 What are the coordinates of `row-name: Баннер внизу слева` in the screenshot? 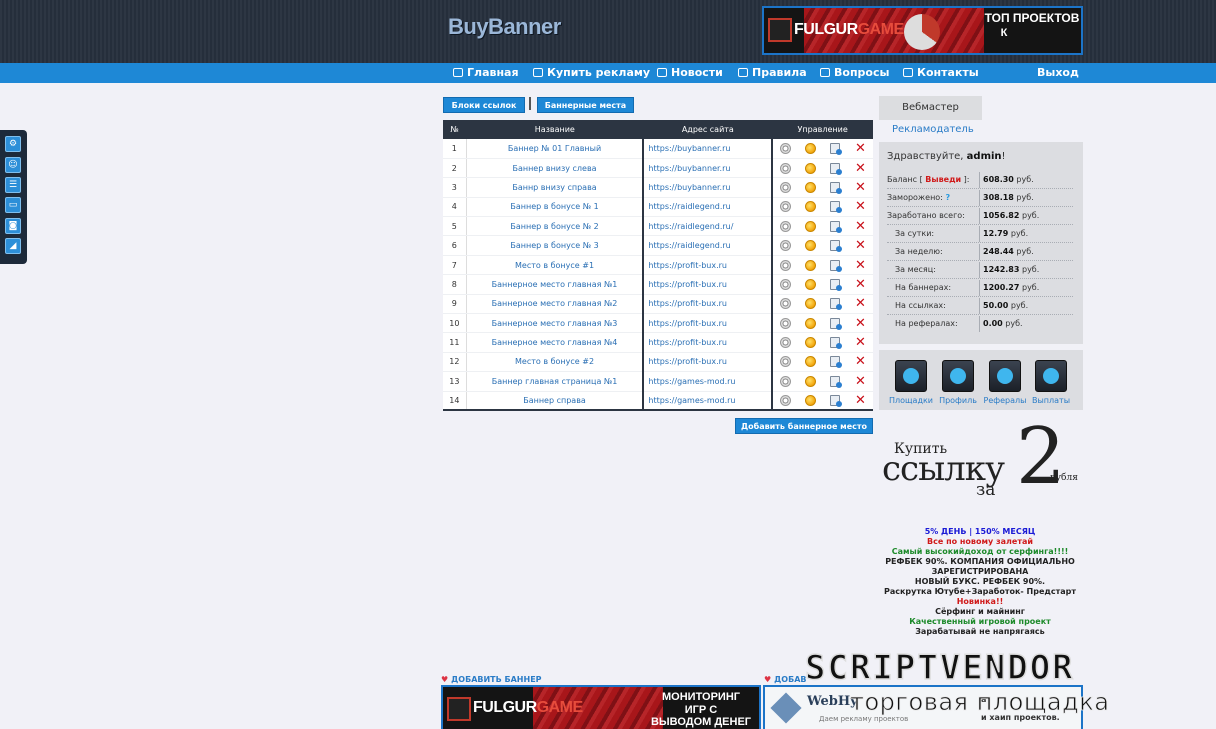 It's located at (555, 168).